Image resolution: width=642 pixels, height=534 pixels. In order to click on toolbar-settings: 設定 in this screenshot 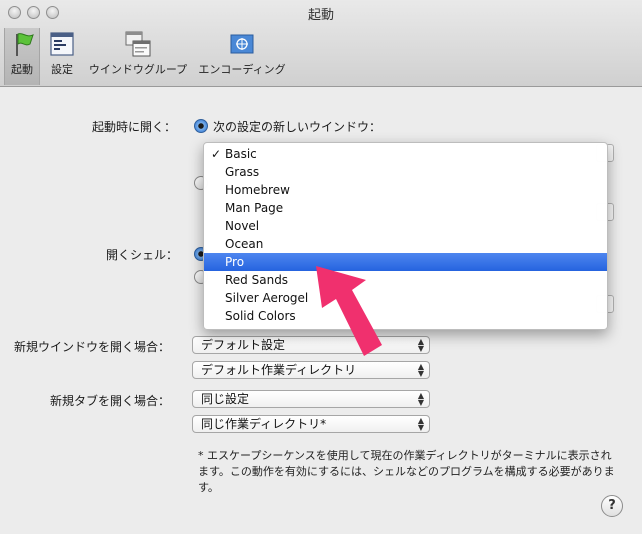, I will do `click(62, 57)`.